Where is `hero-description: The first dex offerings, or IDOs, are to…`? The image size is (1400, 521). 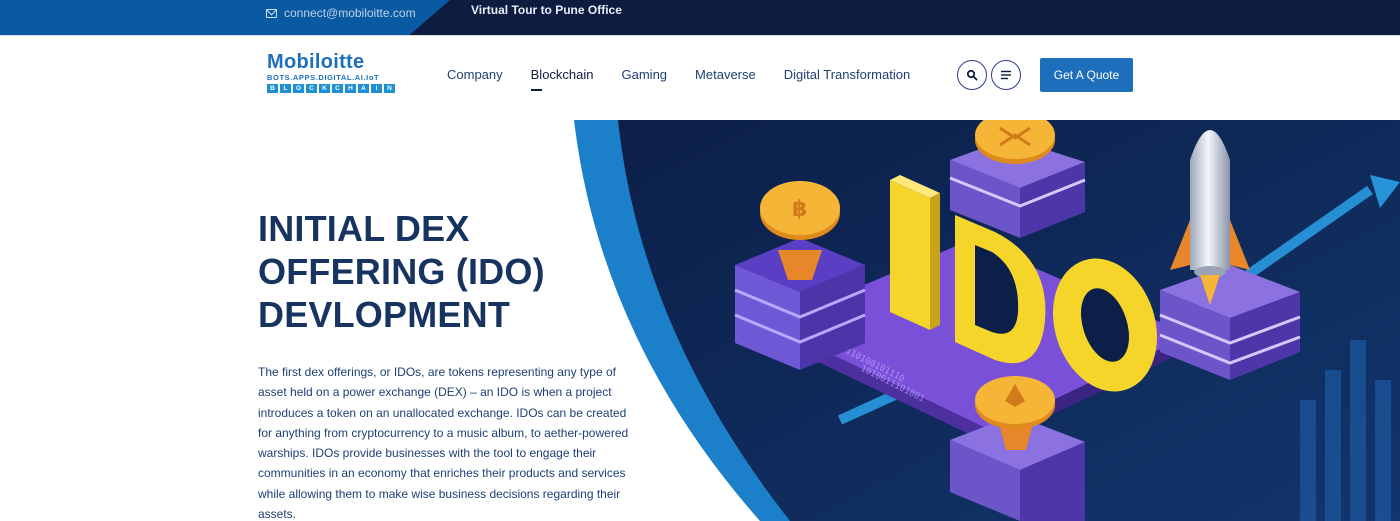 hero-description: The first dex offerings, or IDOs, are to… is located at coordinates (443, 443).